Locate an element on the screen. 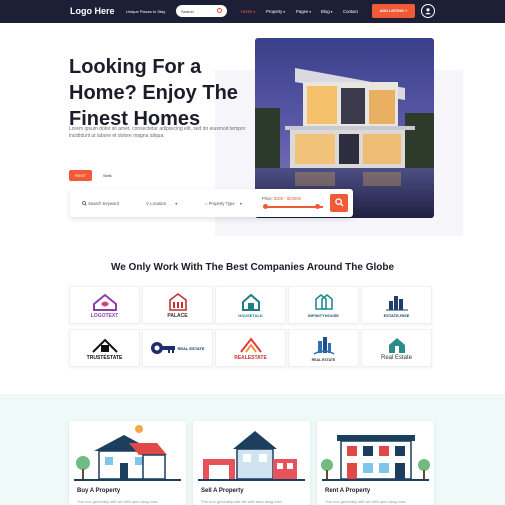 The height and width of the screenshot is (505, 505). location-select: ⚲ Location ▾ is located at coordinates (161, 203).